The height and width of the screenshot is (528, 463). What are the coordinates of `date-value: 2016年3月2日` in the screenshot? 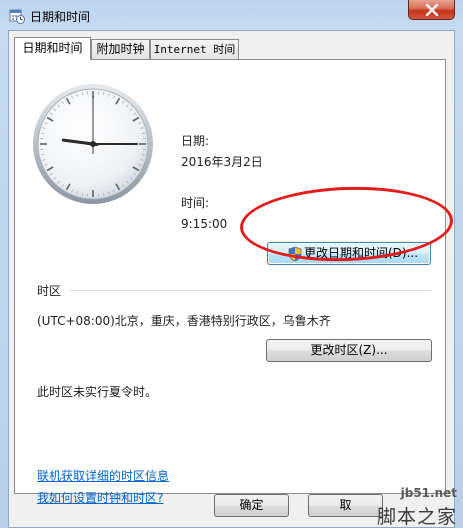 It's located at (222, 162).